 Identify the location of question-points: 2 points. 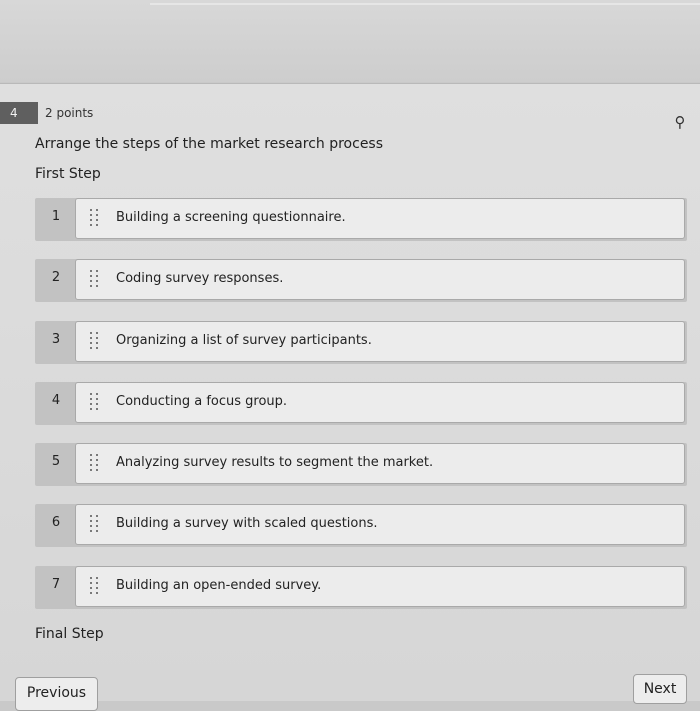
(69, 113).